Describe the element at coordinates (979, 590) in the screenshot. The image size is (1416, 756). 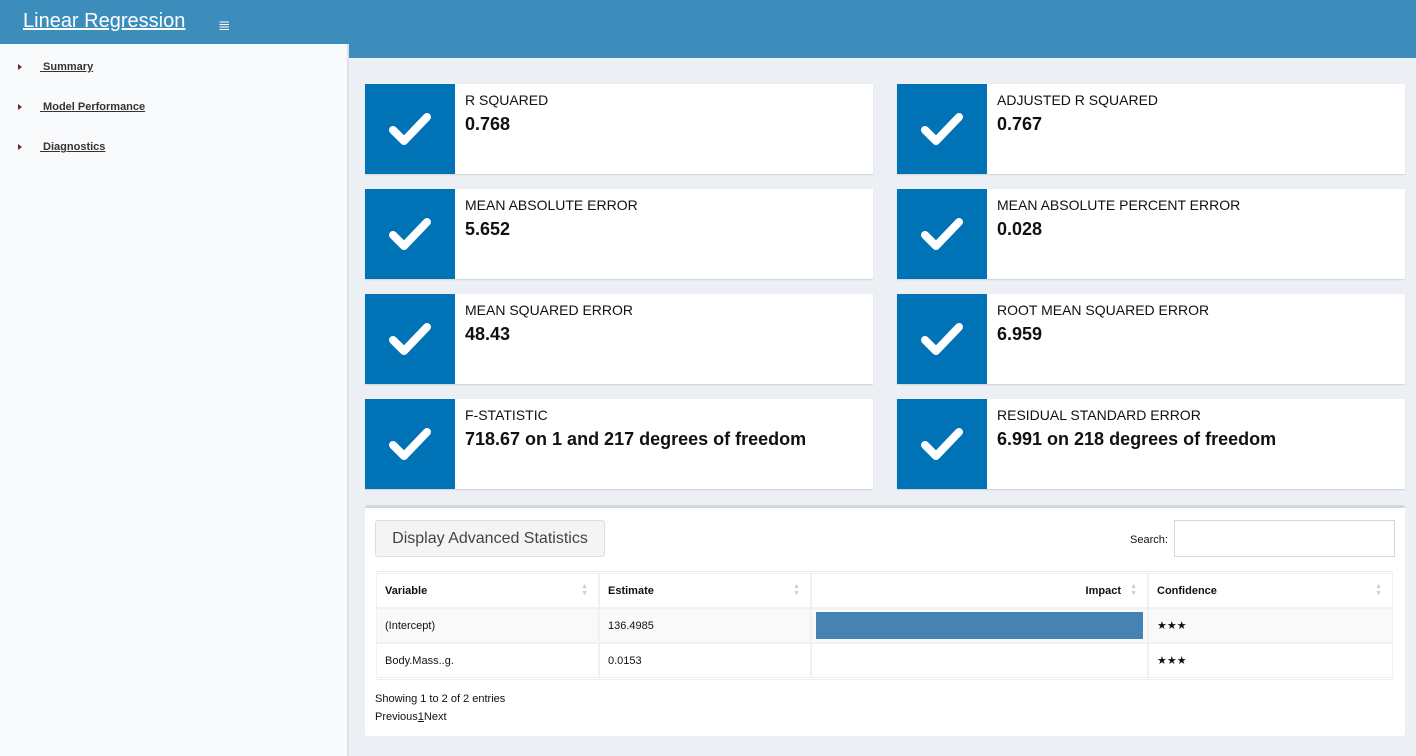
I see `column-header-impact: Impact ▲ ▼` at that location.